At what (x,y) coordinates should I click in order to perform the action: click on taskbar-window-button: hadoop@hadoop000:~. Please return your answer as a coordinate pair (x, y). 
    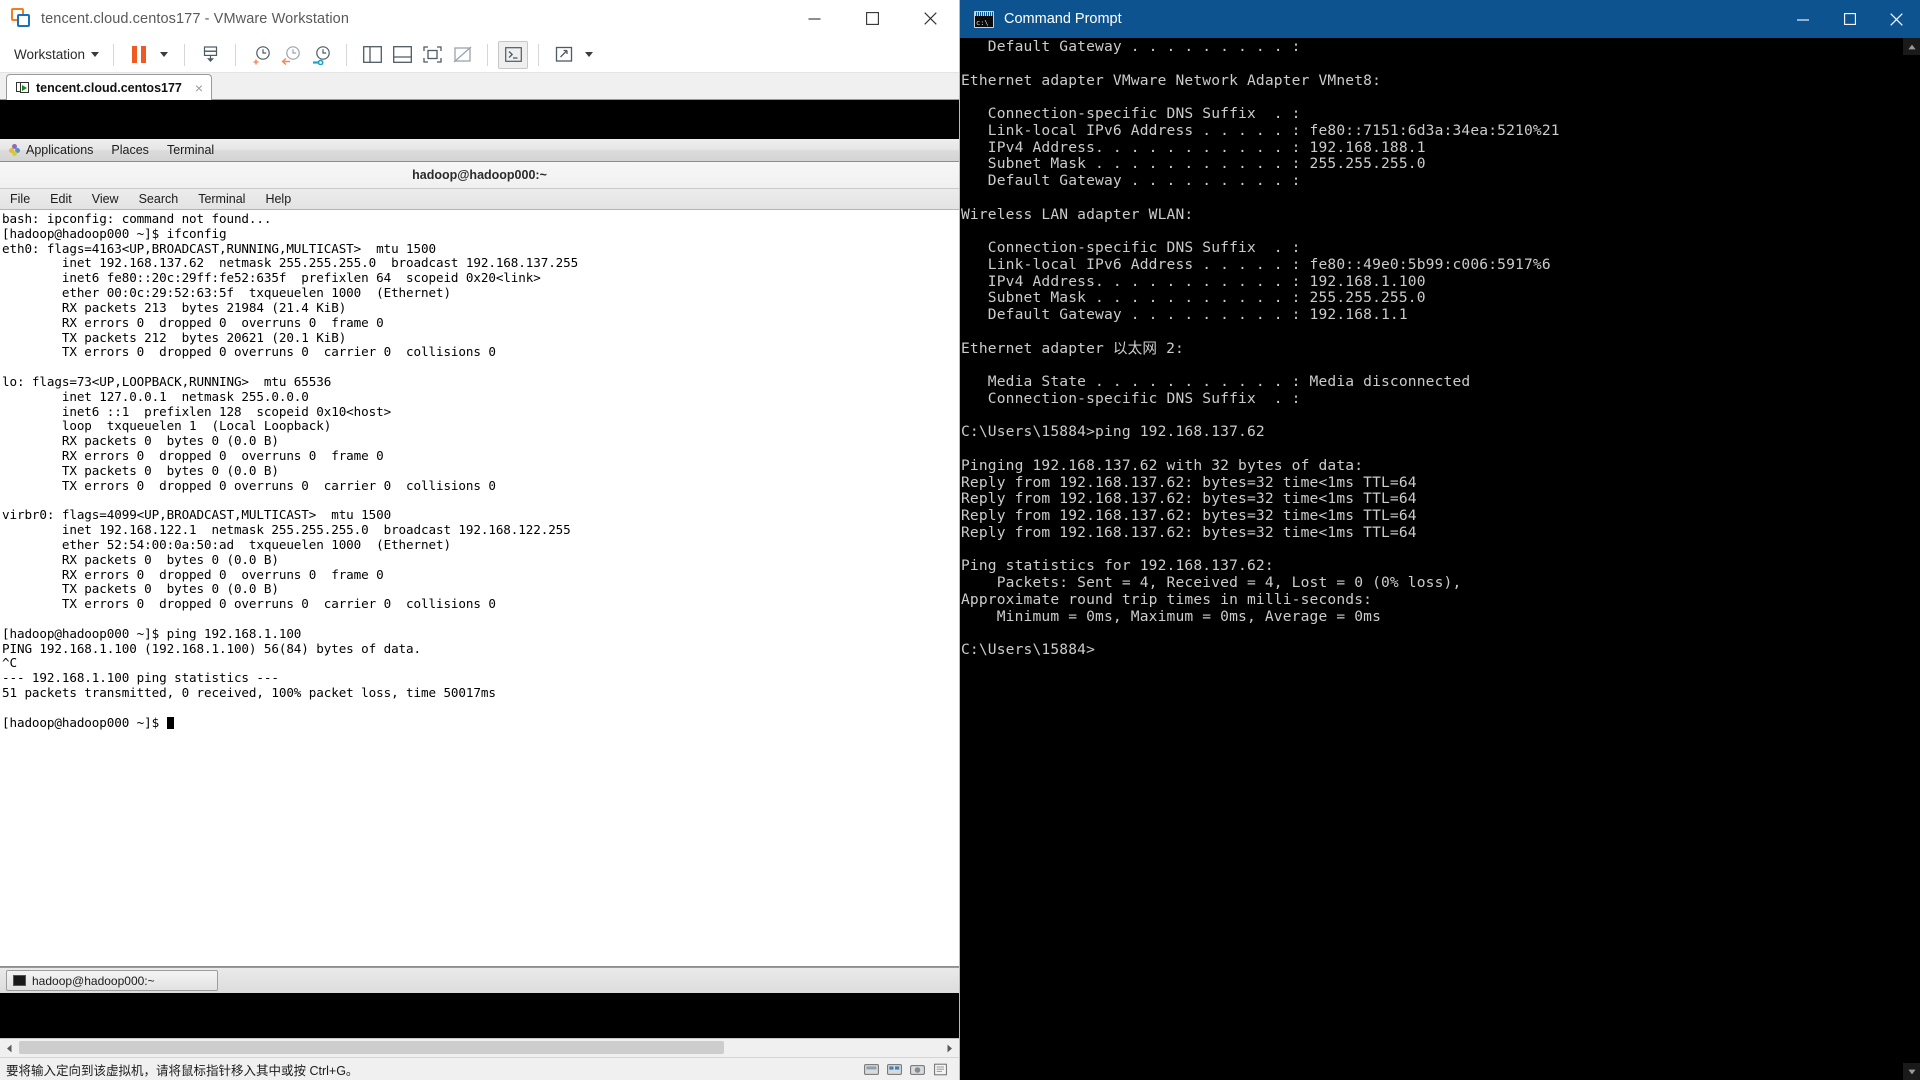
    Looking at the image, I should click on (112, 980).